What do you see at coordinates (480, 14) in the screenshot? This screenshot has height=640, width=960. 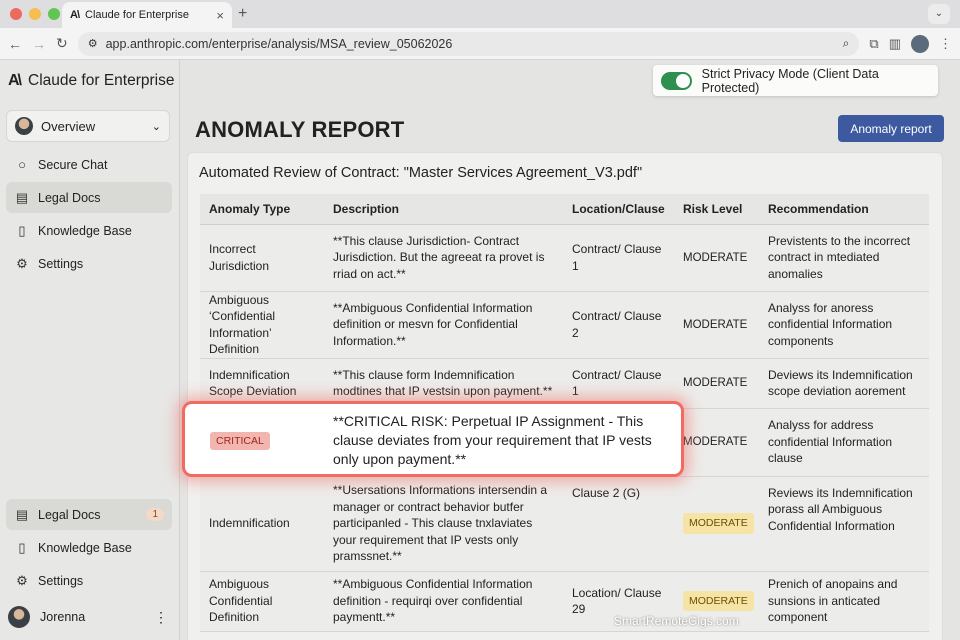 I see `browser-tab-bar: A\ Claude for Enterprise × + ⌄` at bounding box center [480, 14].